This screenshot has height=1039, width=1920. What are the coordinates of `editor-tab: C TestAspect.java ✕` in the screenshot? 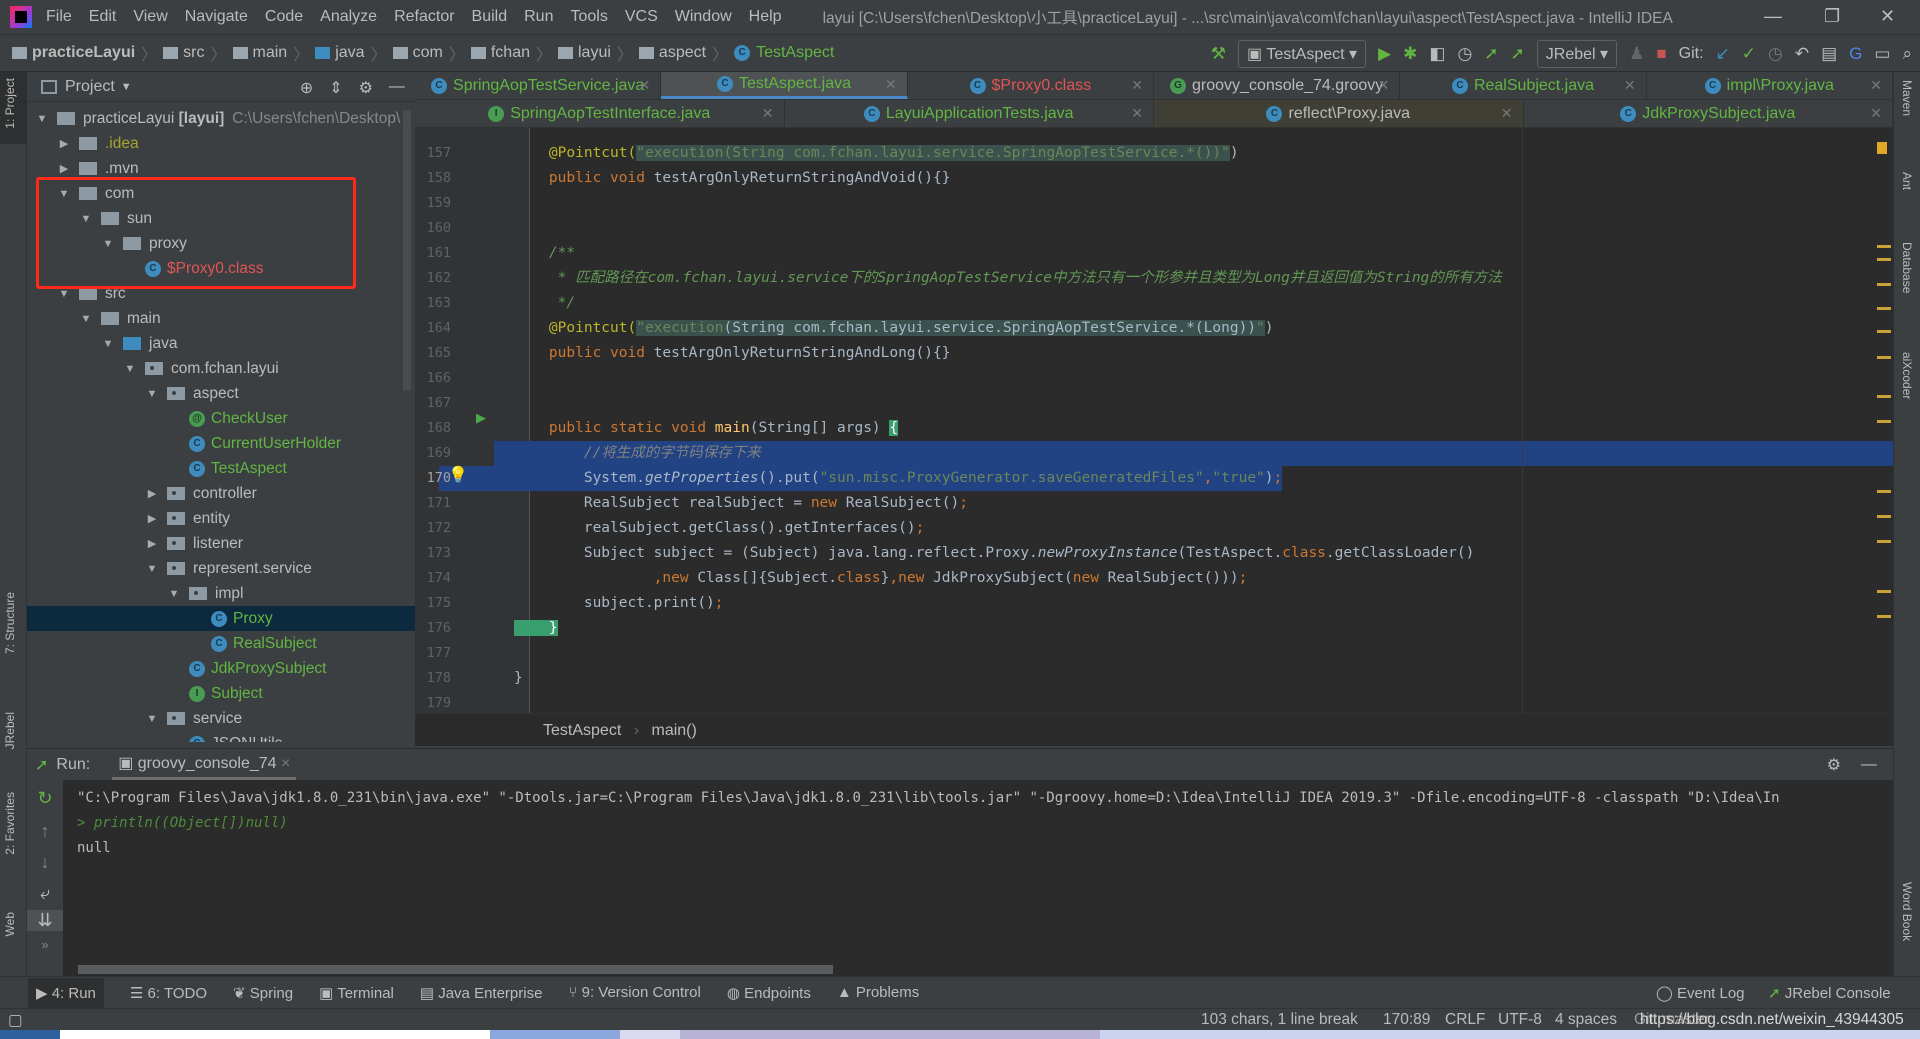 It's located at (784, 85).